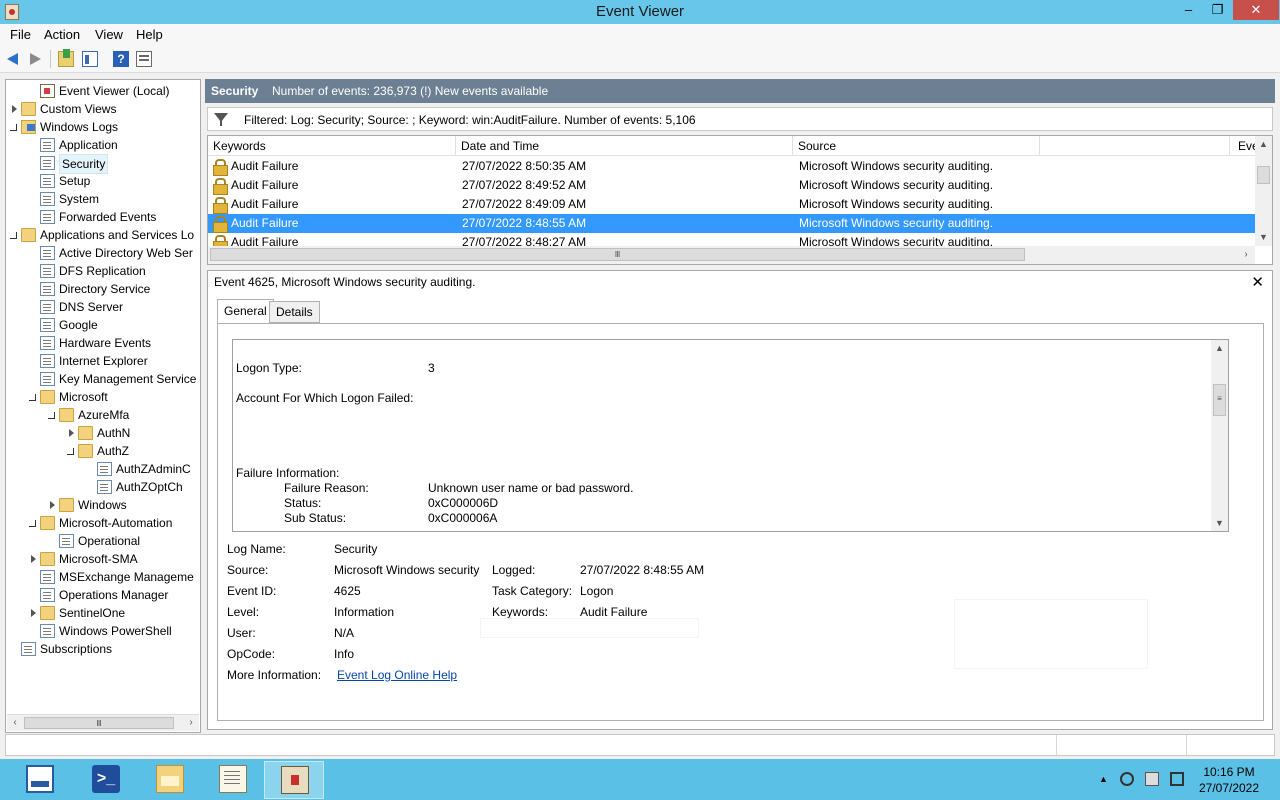  Describe the element at coordinates (103, 433) in the screenshot. I see `tree-item: AuthN` at that location.